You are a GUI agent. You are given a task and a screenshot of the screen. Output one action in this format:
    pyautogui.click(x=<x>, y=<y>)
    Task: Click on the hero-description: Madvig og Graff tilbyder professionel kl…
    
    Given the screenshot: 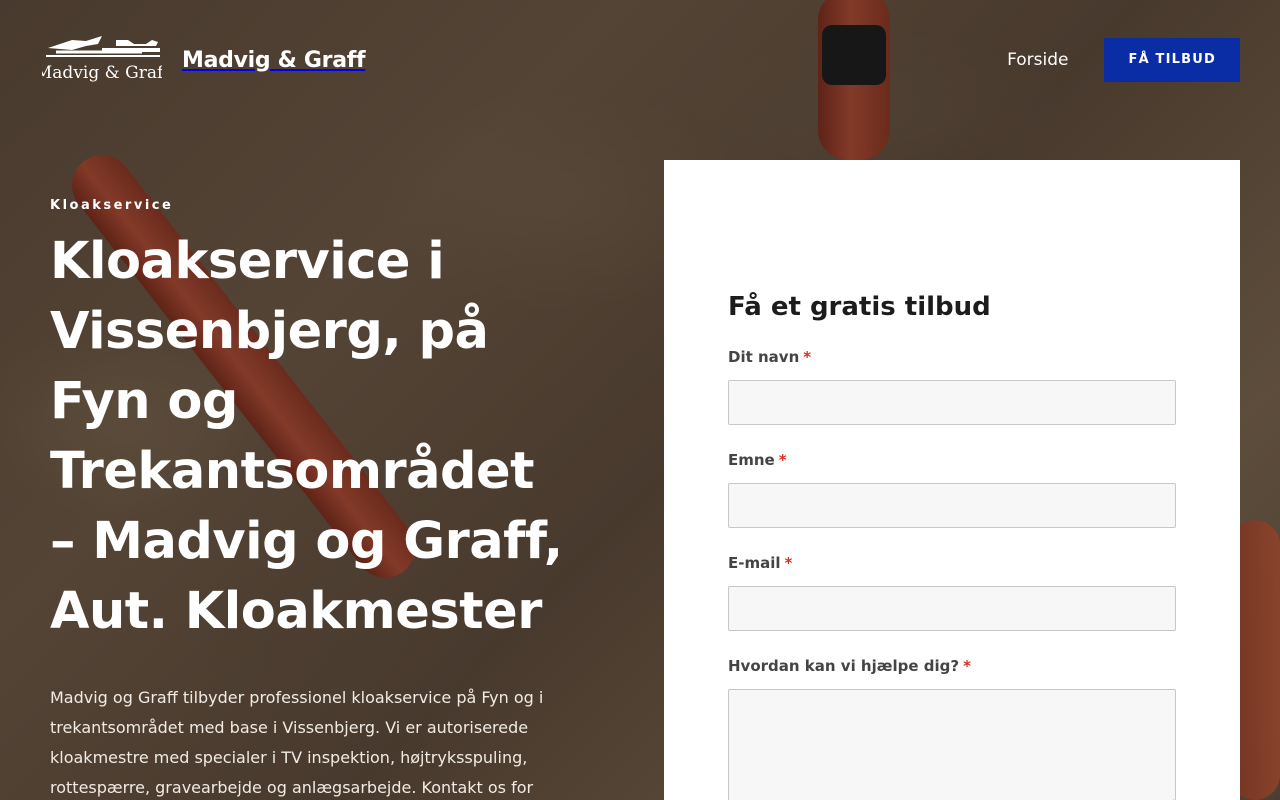 What is the action you would take?
    pyautogui.click(x=297, y=742)
    